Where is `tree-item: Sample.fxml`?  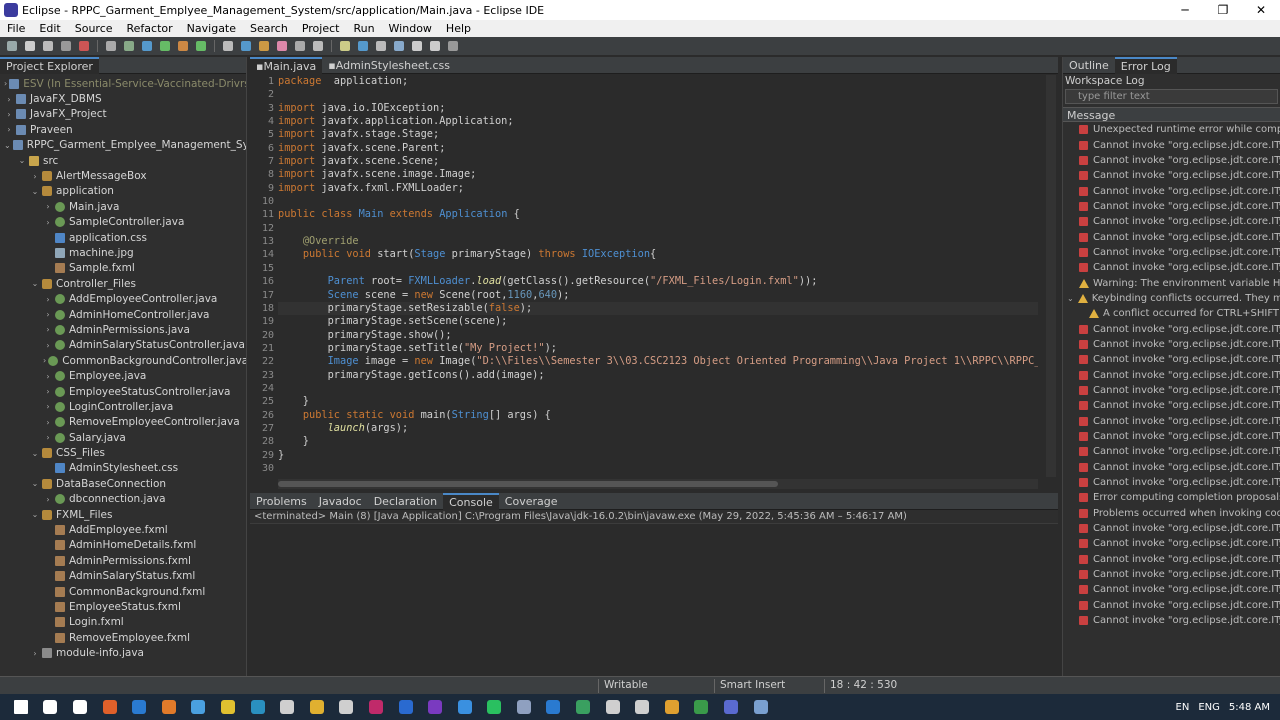
tree-item: Sample.fxml is located at coordinates (123, 268).